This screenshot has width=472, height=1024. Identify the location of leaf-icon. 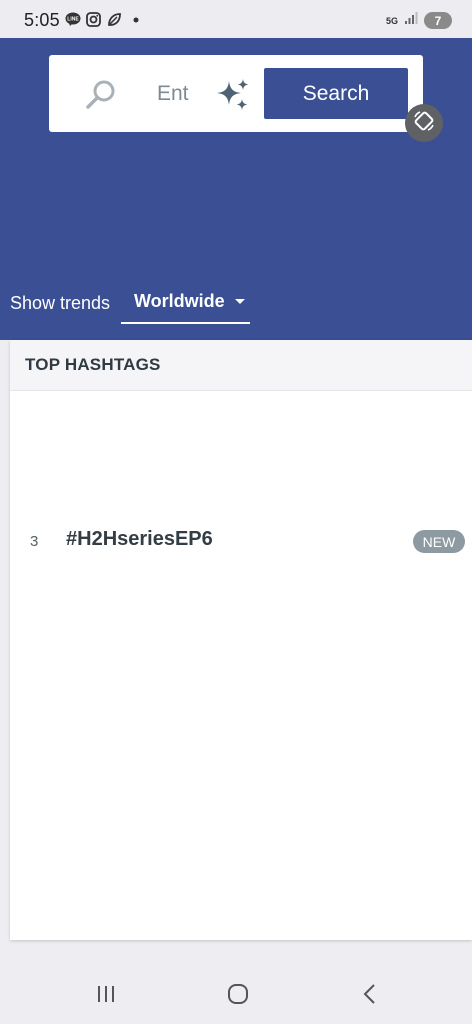
(114, 19).